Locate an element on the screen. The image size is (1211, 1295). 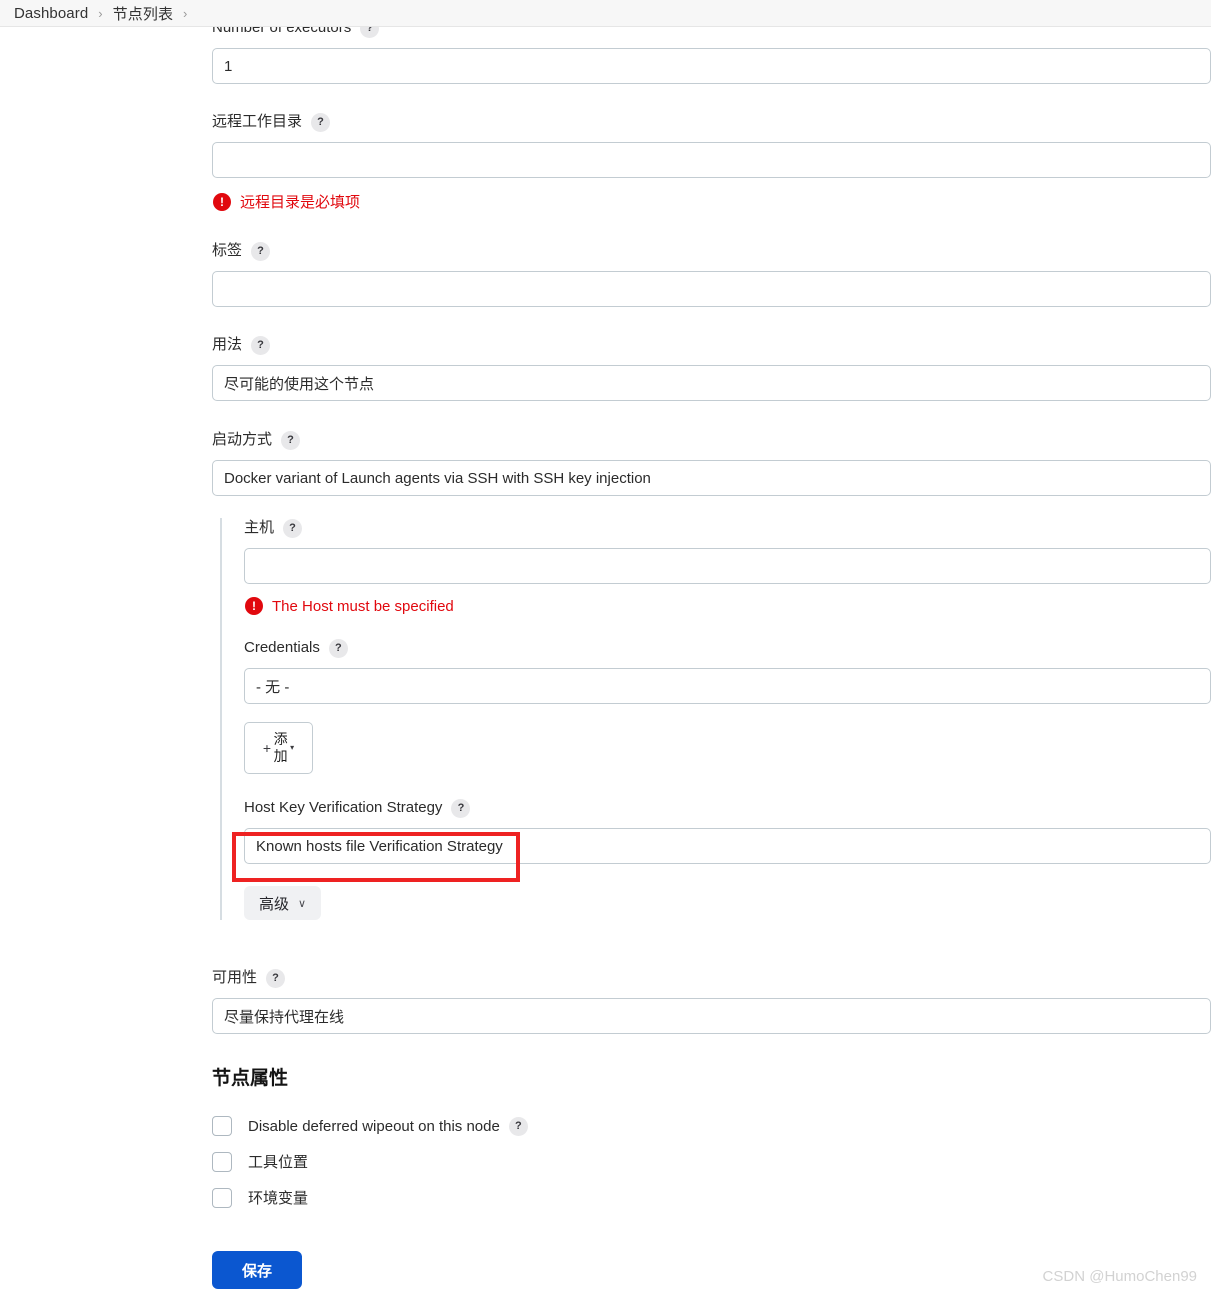
field-host: 主机 ? ! The Host must be specified is located at coordinates (727, 566).